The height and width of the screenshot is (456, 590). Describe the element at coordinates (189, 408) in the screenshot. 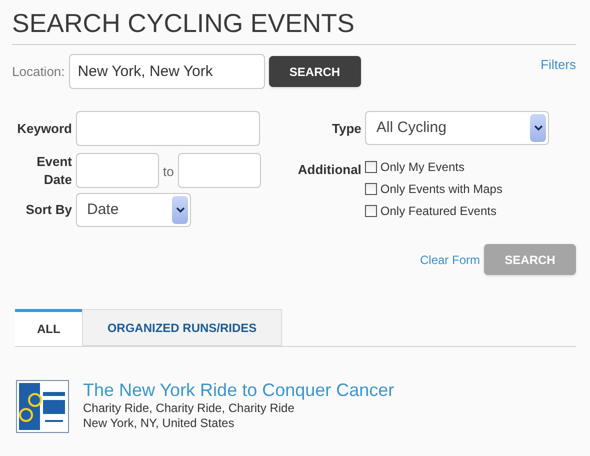

I see `event-categories: Charity Ride, Charity Ride, Charity Ride` at that location.